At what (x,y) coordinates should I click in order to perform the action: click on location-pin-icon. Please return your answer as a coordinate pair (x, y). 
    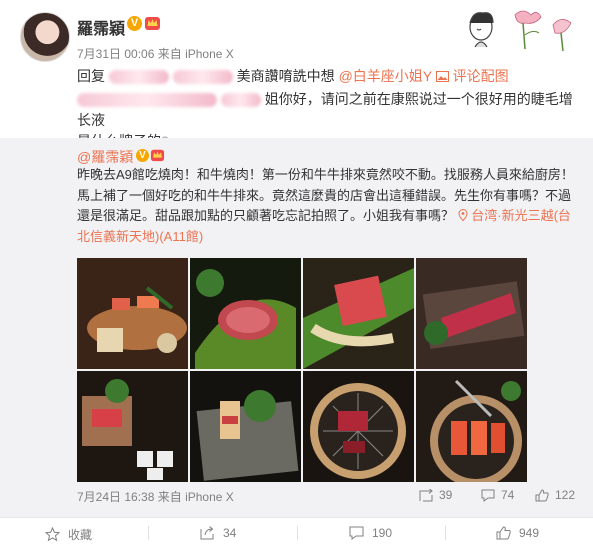
    Looking at the image, I should click on (463, 215).